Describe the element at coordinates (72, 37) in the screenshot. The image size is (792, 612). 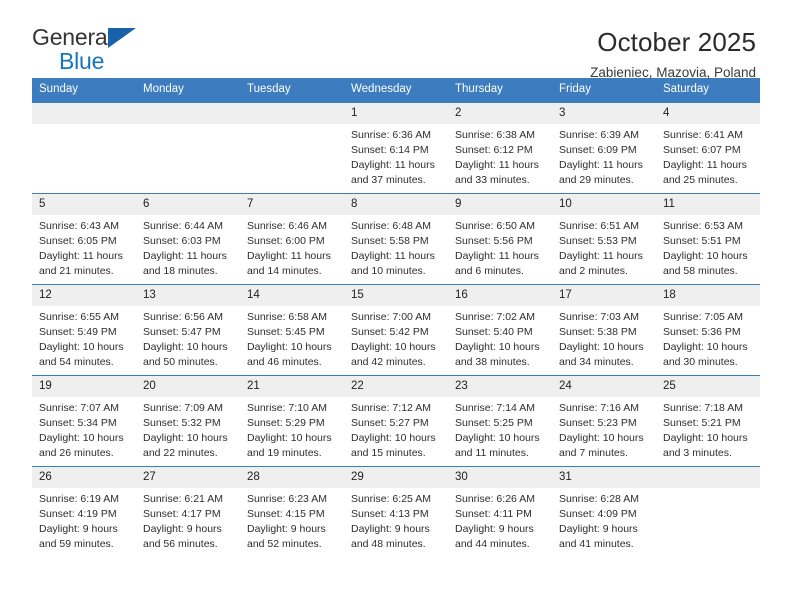
I see `logo-text-general: General` at that location.